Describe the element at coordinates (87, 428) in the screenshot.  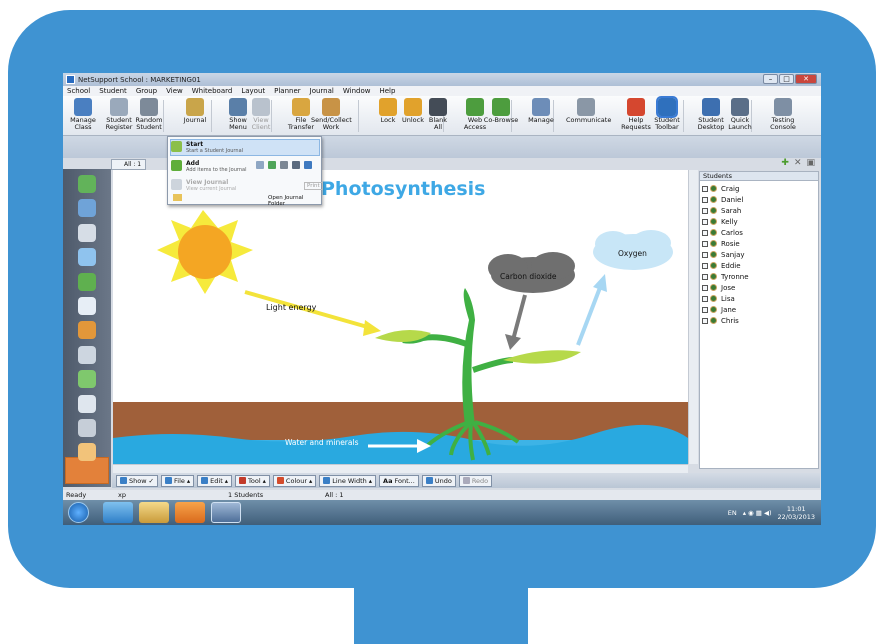
I see `keyboard-icon` at that location.